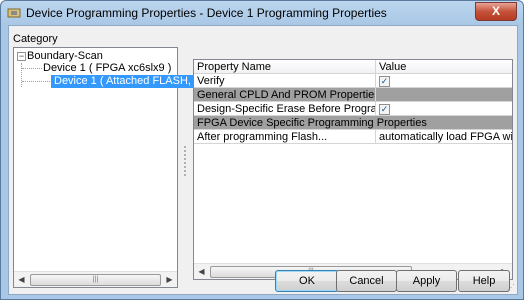 This screenshot has width=524, height=300. What do you see at coordinates (285, 81) in the screenshot?
I see `property-name: Verify` at bounding box center [285, 81].